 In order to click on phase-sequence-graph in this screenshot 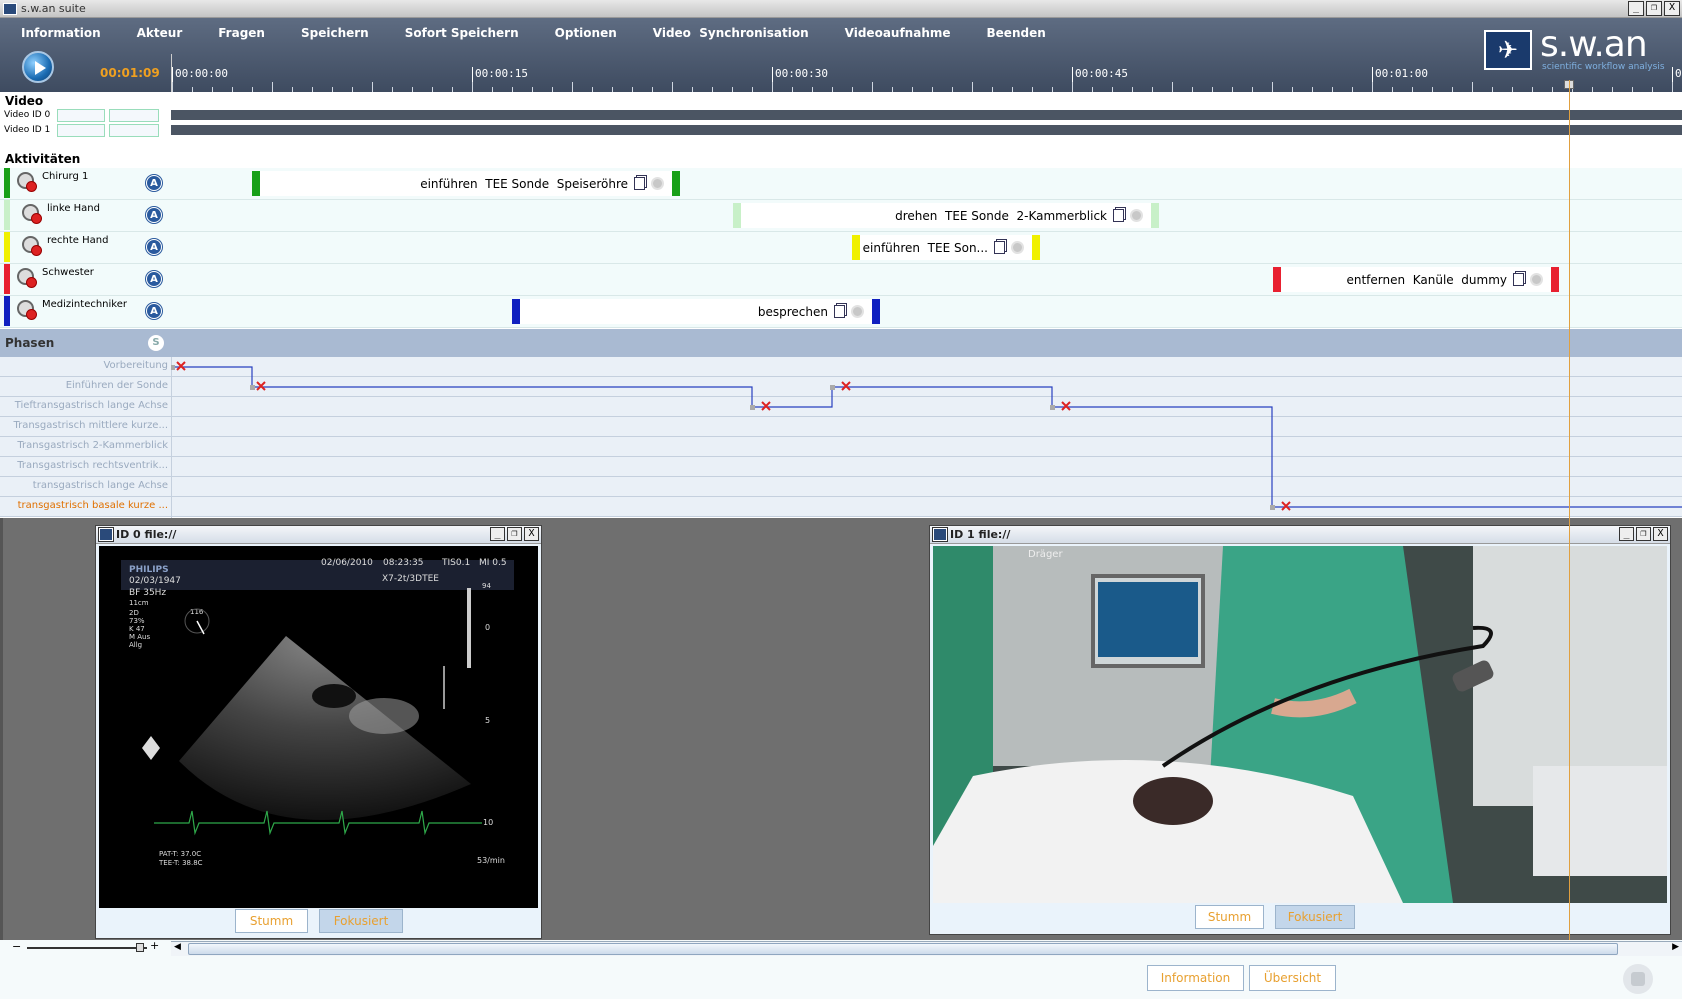, I will do `click(926, 437)`.